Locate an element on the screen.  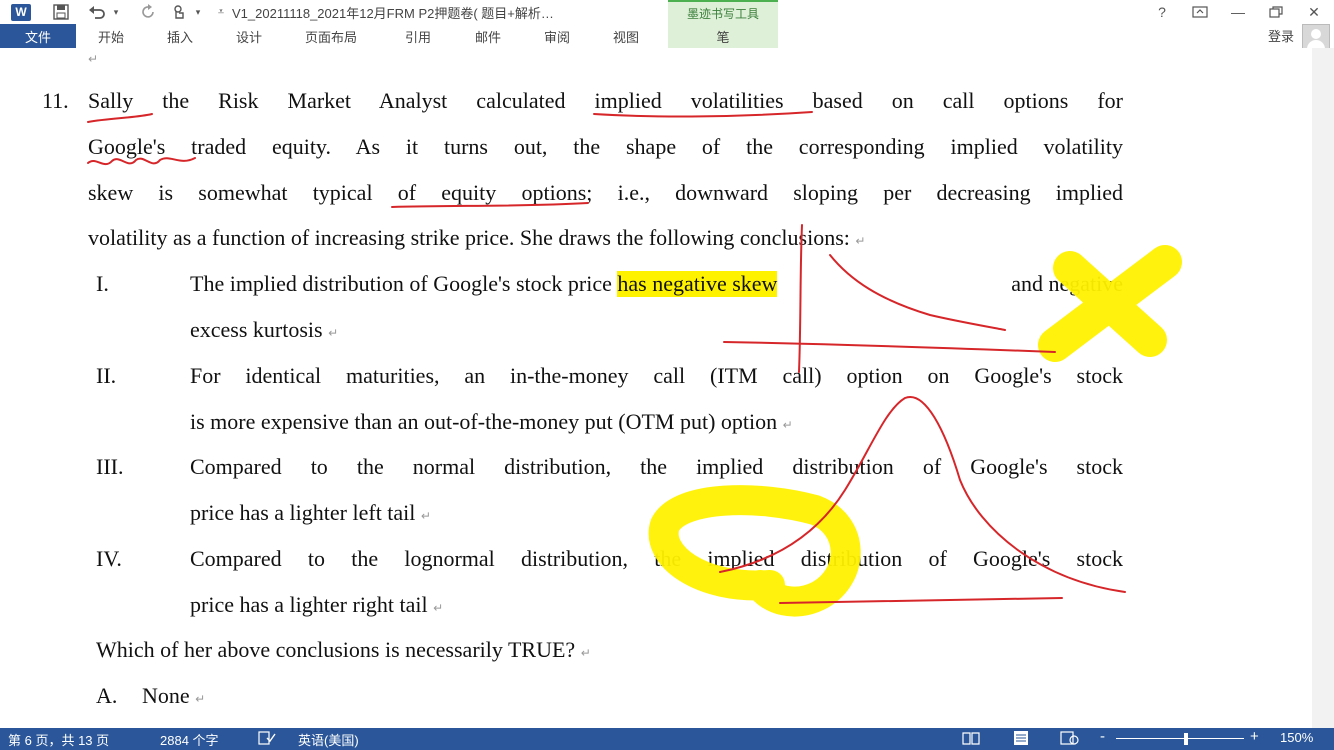
tab-references: 引用 is located at coordinates (418, 36).